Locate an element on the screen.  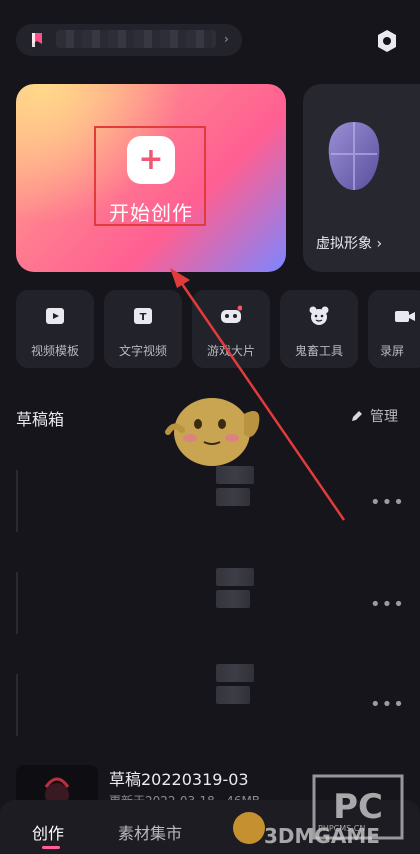
watermark-sub: PHPCMS.CN is located at coordinates (342, 828).